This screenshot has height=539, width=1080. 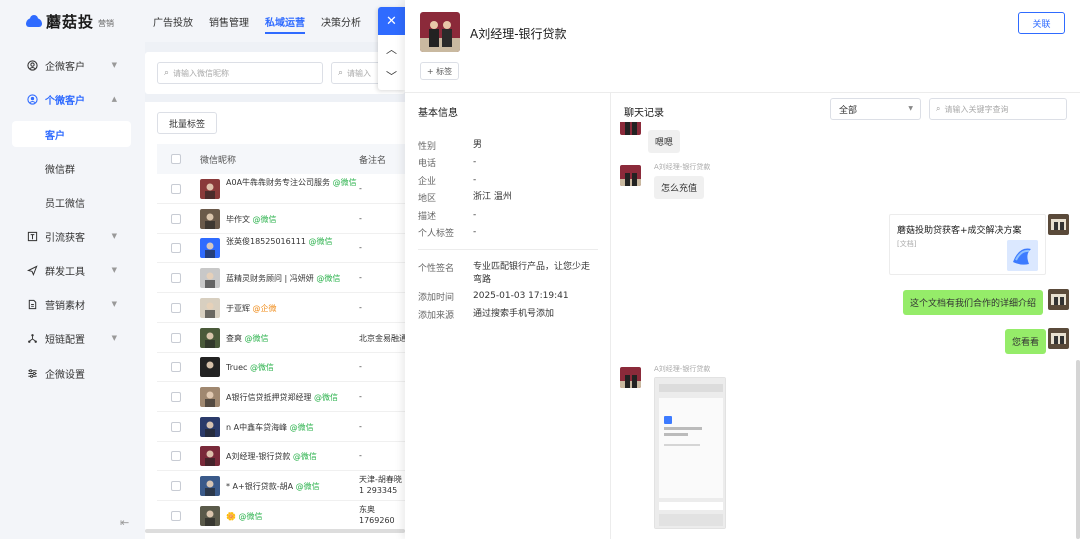 What do you see at coordinates (240, 73) in the screenshot?
I see `nickname-search-input: ⌕ 请输入微信昵称` at bounding box center [240, 73].